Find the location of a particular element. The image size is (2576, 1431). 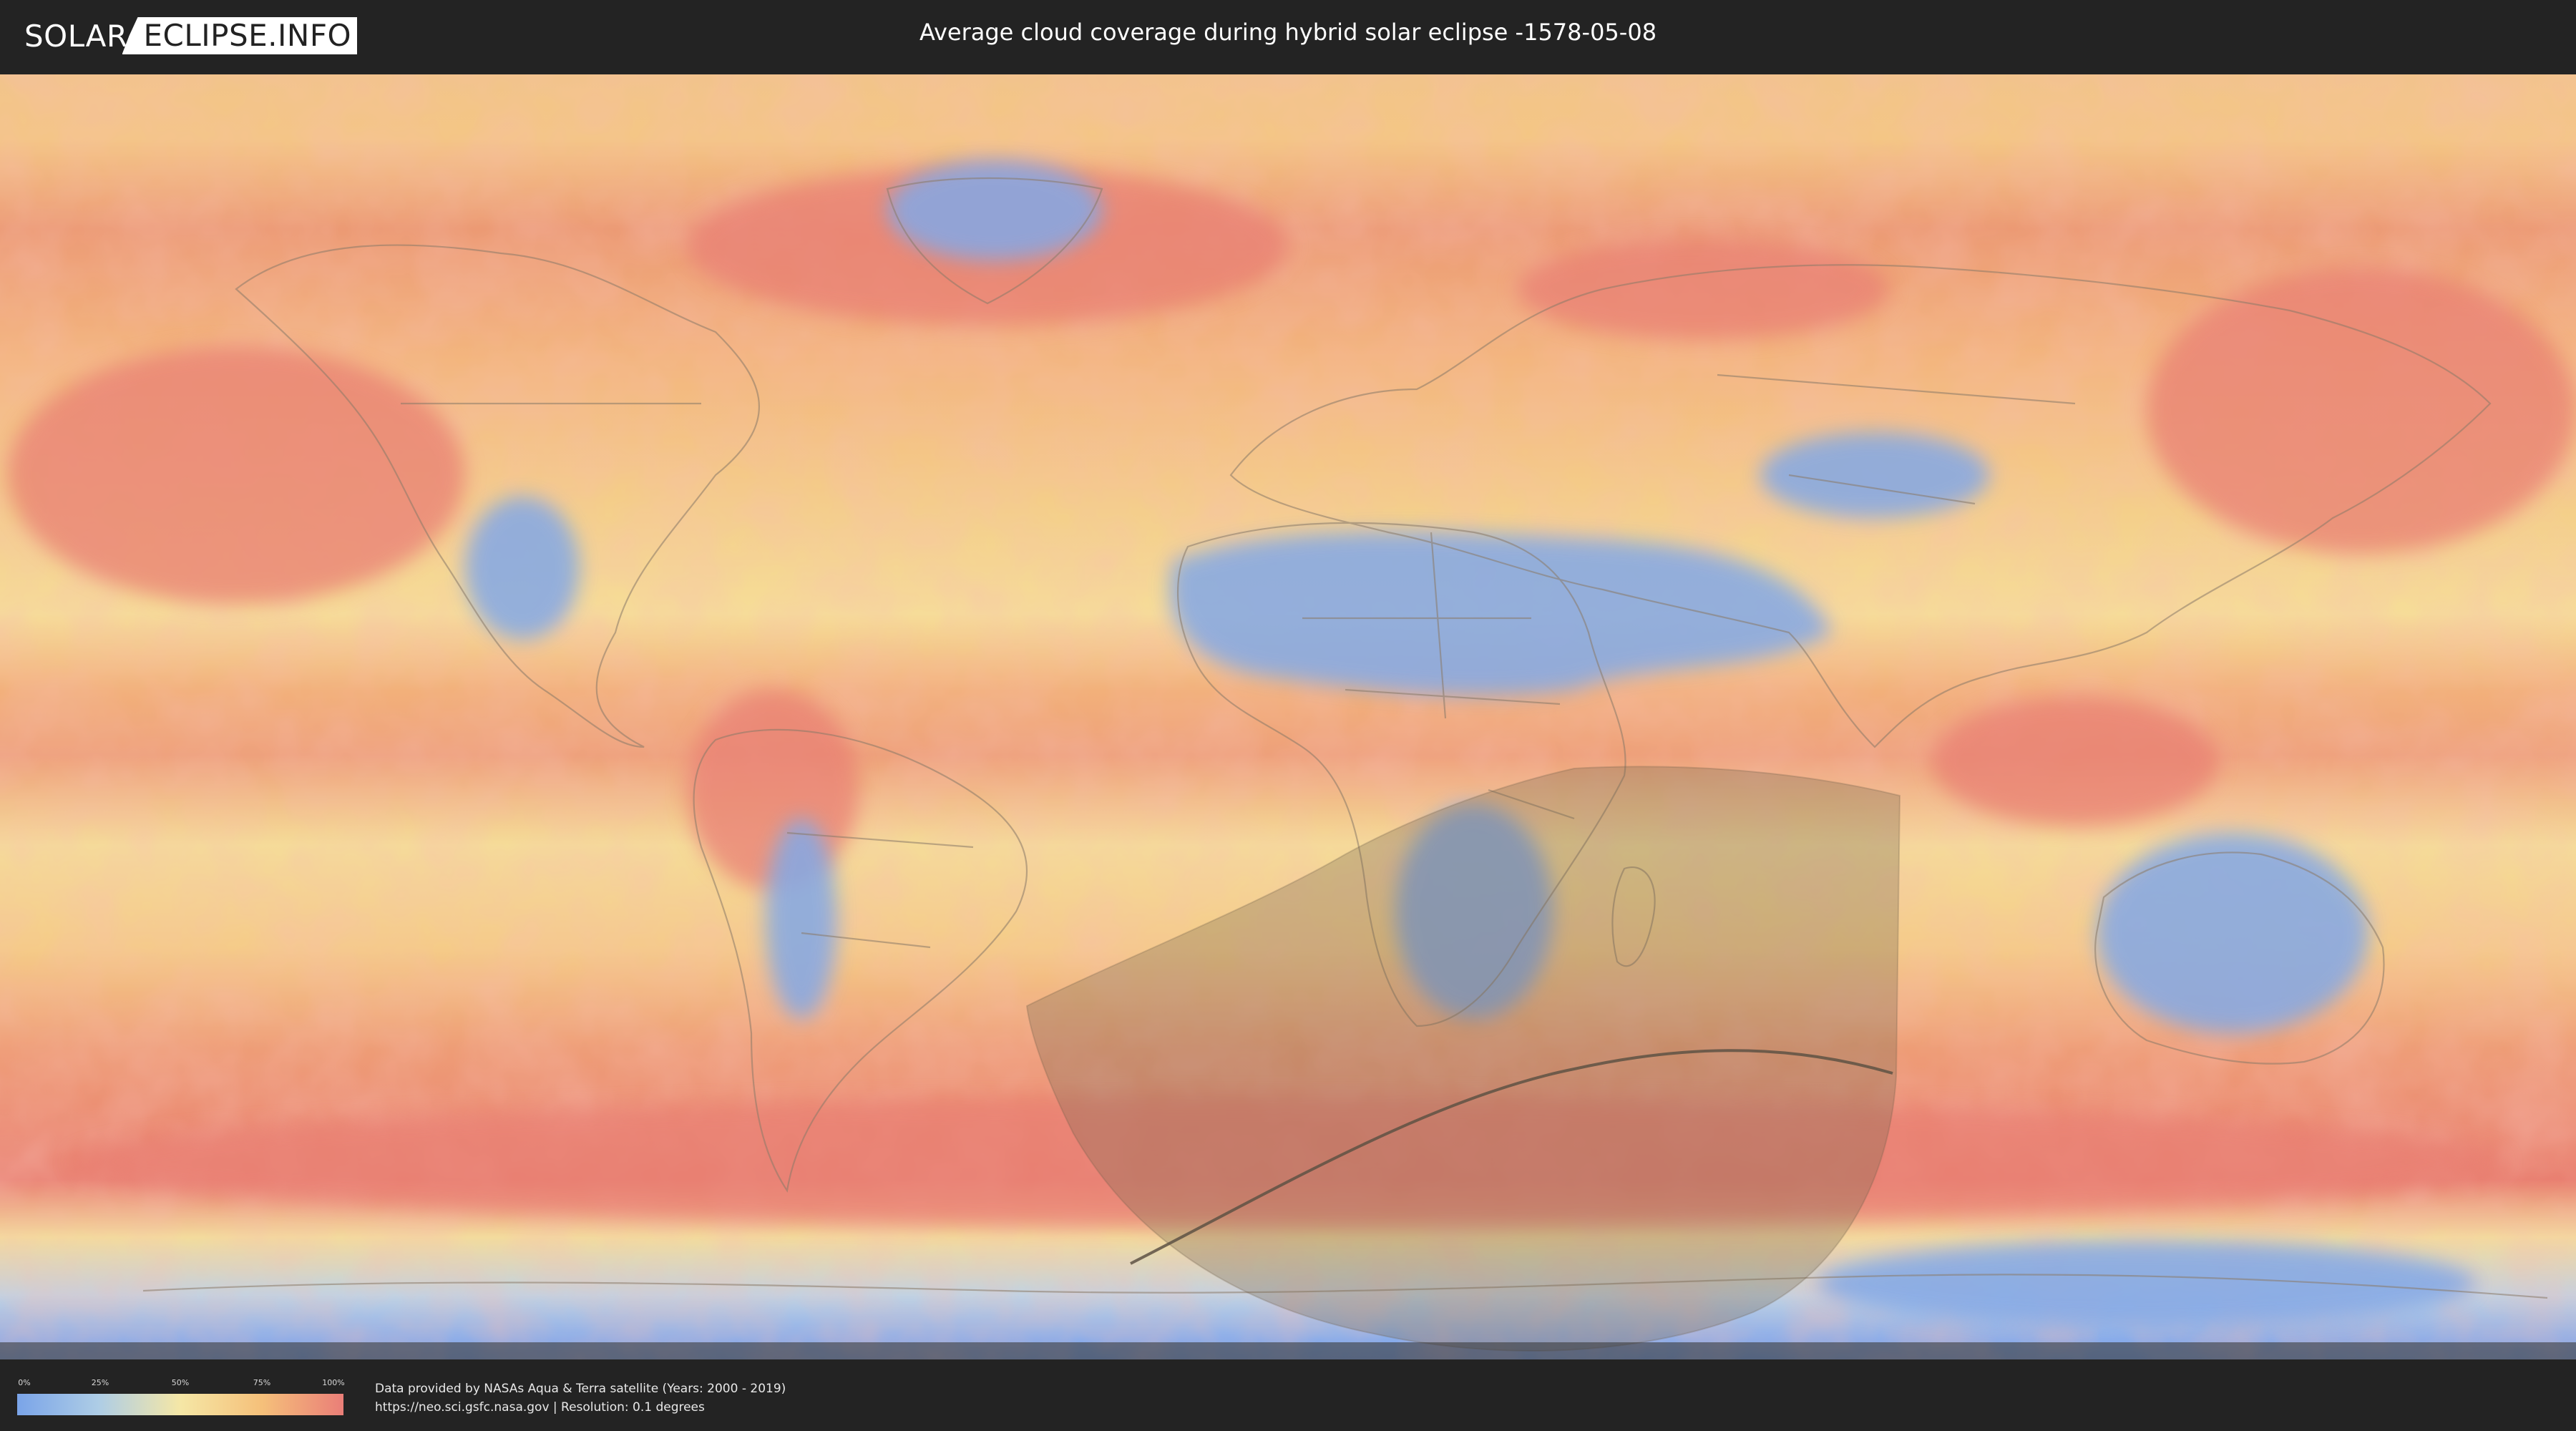

legend-tick-50: 50% is located at coordinates (180, 1383).